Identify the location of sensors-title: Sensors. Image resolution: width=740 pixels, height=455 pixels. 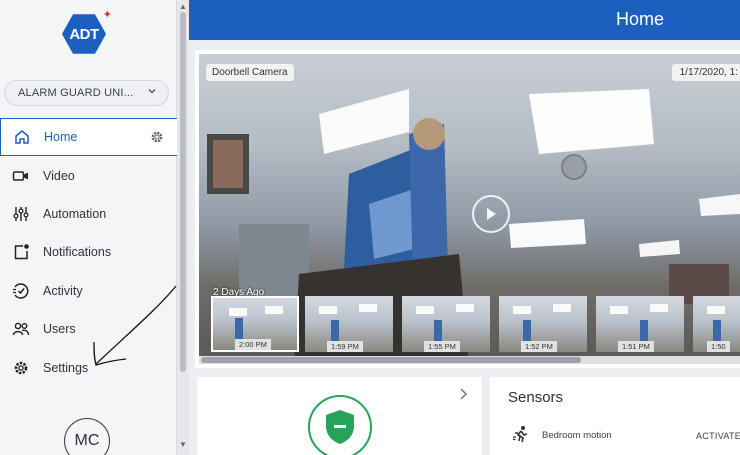
(536, 397).